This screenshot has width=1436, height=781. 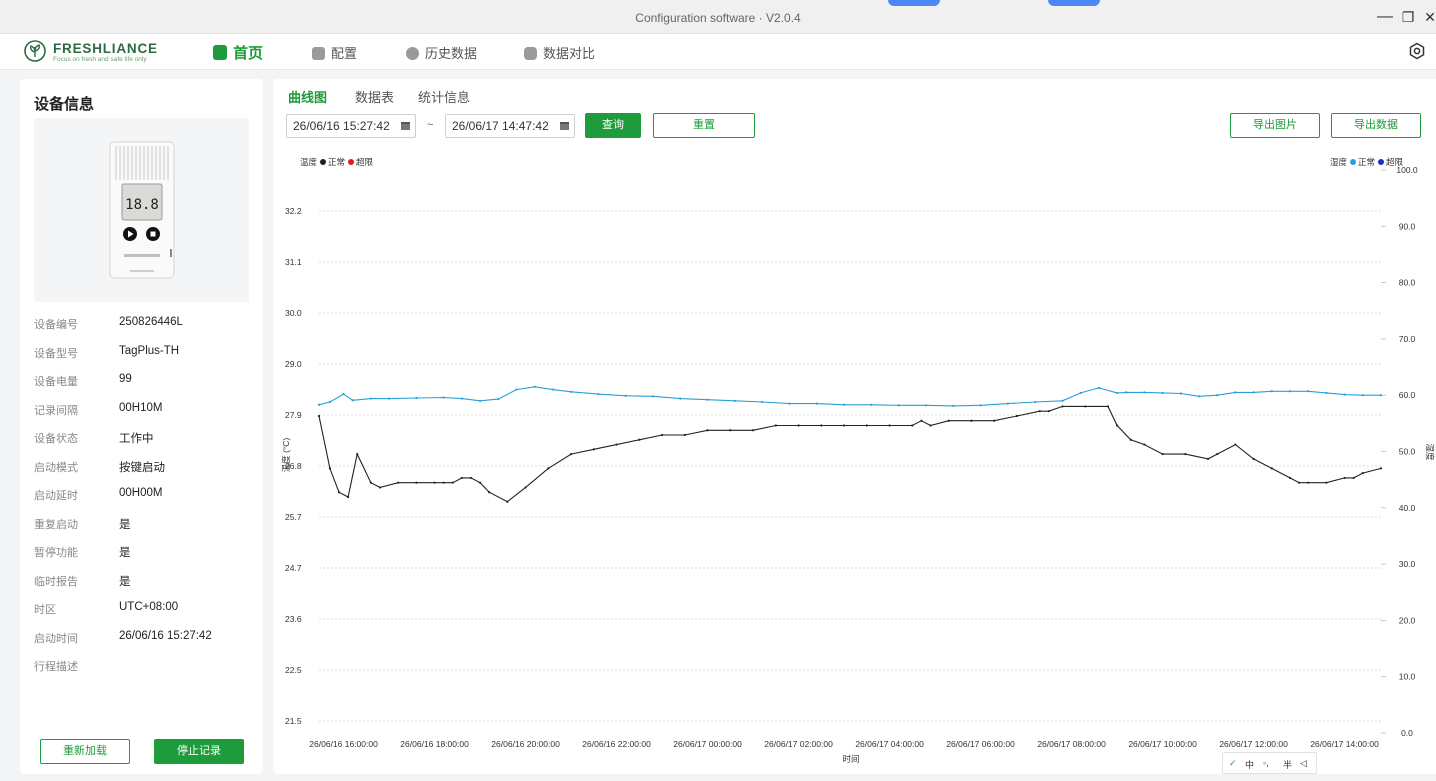 What do you see at coordinates (286, 455) in the screenshot?
I see `y-axis-label: 温度 (°C)` at bounding box center [286, 455].